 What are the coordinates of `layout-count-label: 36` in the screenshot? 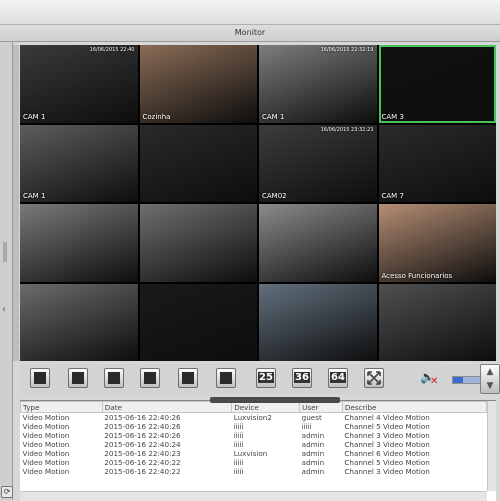 It's located at (302, 377).